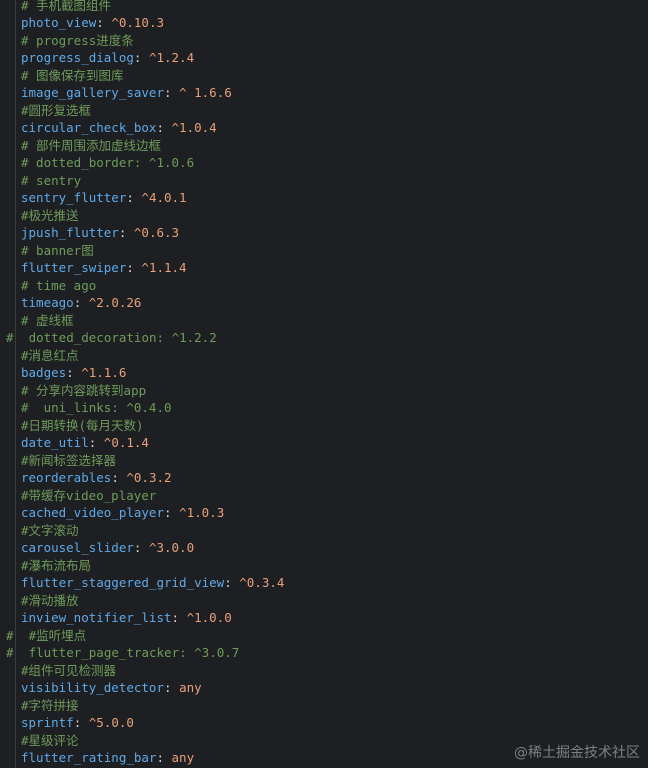 The width and height of the screenshot is (648, 768). I want to click on code-line: # 手机截图组件, so click(66, 7).